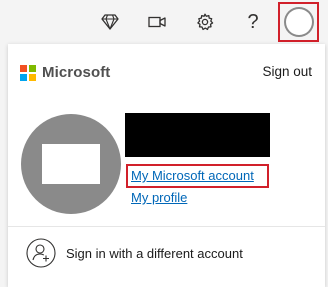  What do you see at coordinates (76, 72) in the screenshot?
I see `brand-name: Microsoft` at bounding box center [76, 72].